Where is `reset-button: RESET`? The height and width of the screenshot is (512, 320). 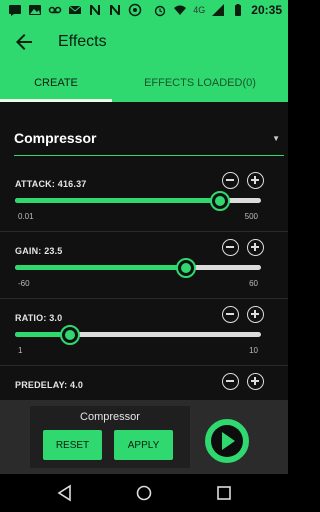 reset-button: RESET is located at coordinates (72, 445).